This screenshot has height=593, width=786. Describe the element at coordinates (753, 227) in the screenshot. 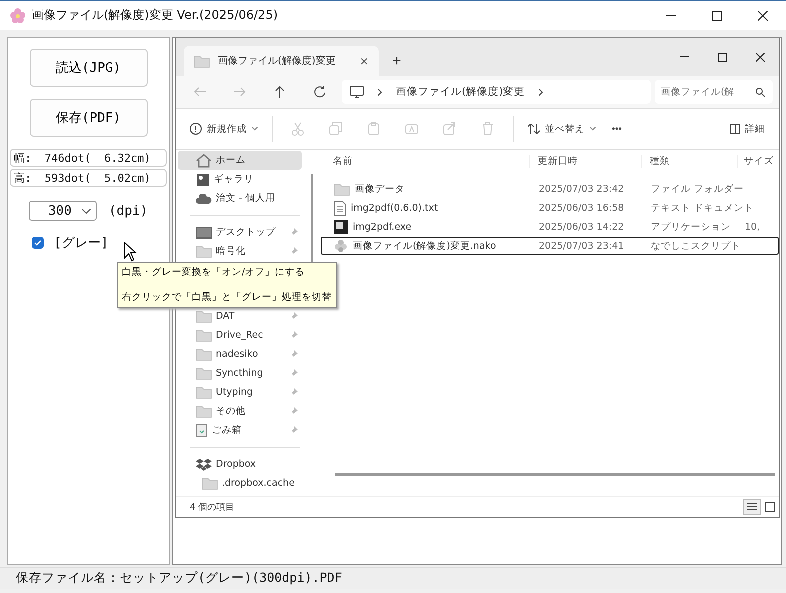

I see `file-size: 10,` at that location.